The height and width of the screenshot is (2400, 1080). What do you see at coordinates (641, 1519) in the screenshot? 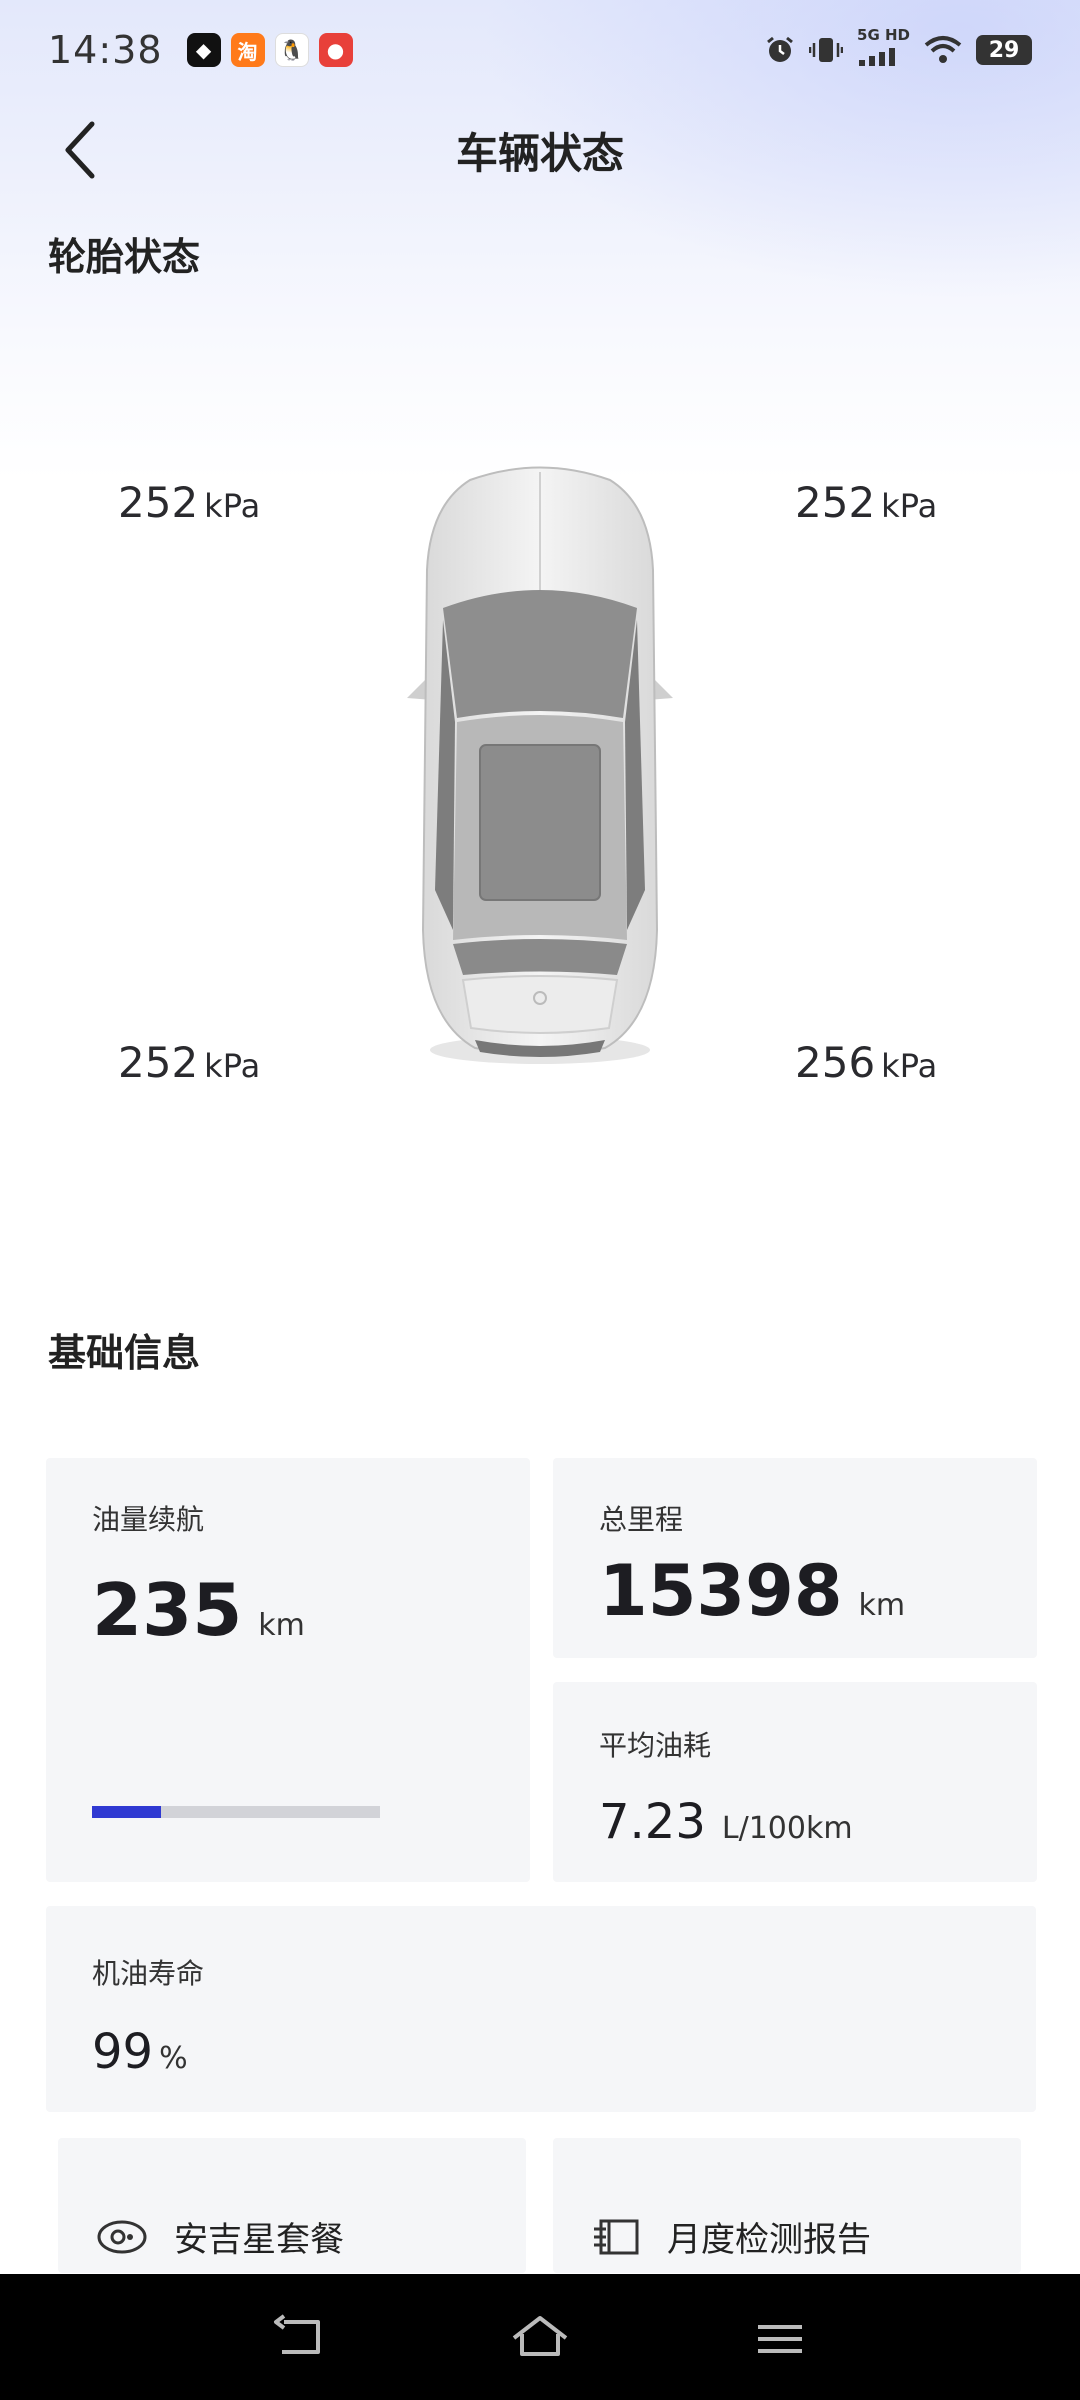
I see `total-mileage-label: 总里程` at bounding box center [641, 1519].